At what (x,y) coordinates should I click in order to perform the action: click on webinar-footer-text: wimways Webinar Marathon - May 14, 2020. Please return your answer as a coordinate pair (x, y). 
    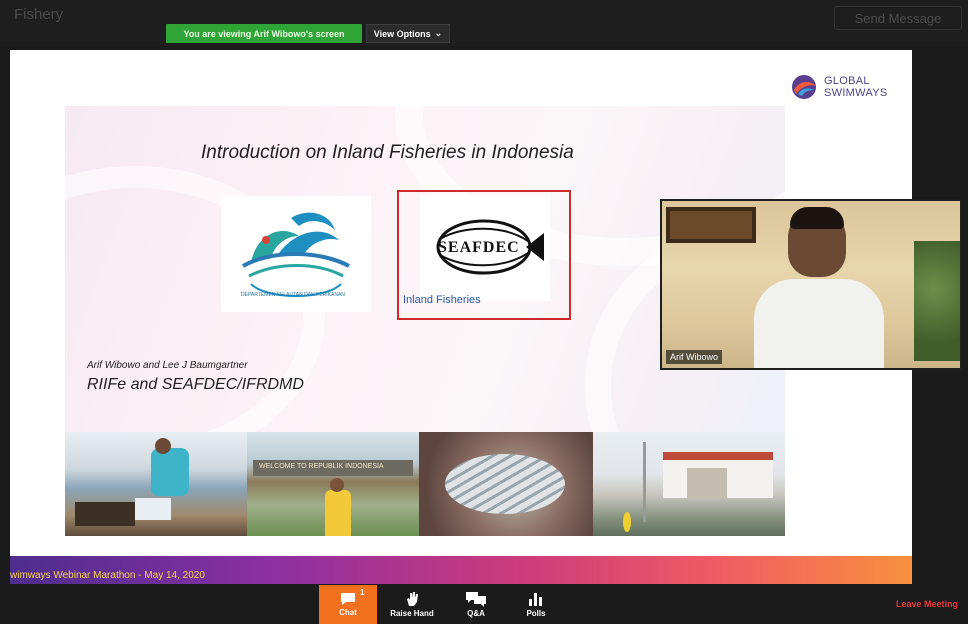
    Looking at the image, I should click on (107, 575).